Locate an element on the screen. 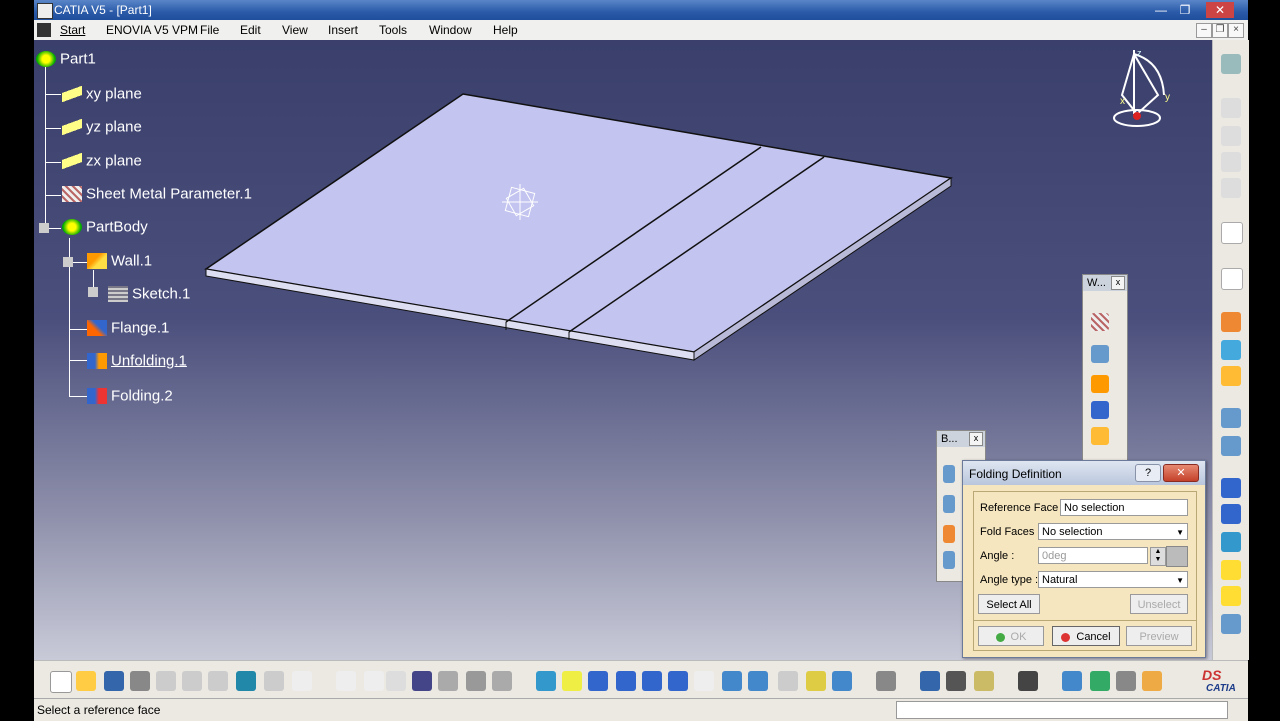 The height and width of the screenshot is (721, 1280). menu-help: Help is located at coordinates (505, 30).